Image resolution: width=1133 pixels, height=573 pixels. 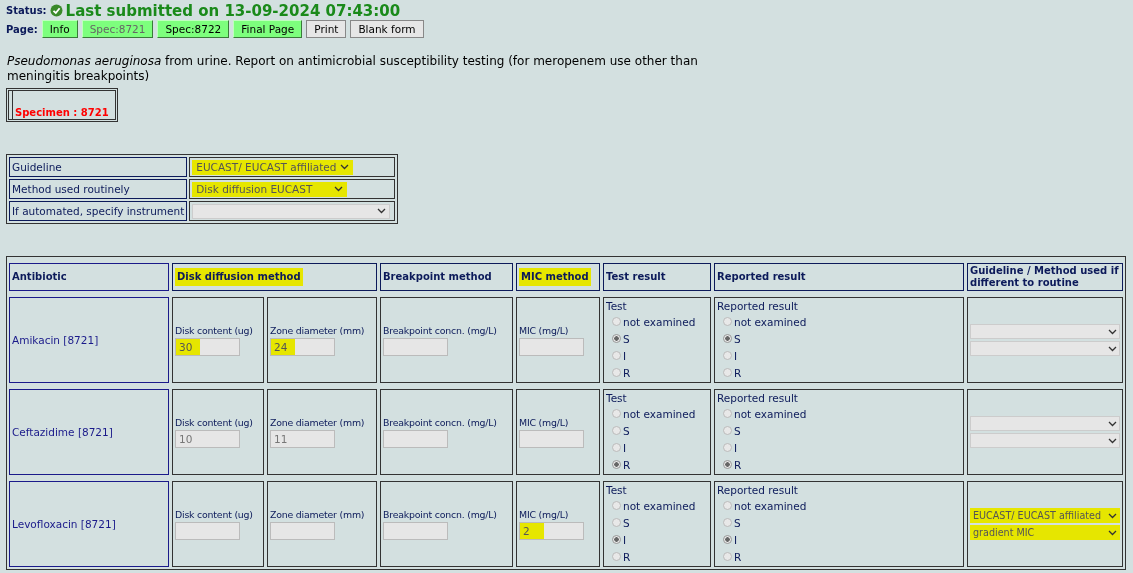 What do you see at coordinates (551, 531) in the screenshot?
I see `input-field: 2` at bounding box center [551, 531].